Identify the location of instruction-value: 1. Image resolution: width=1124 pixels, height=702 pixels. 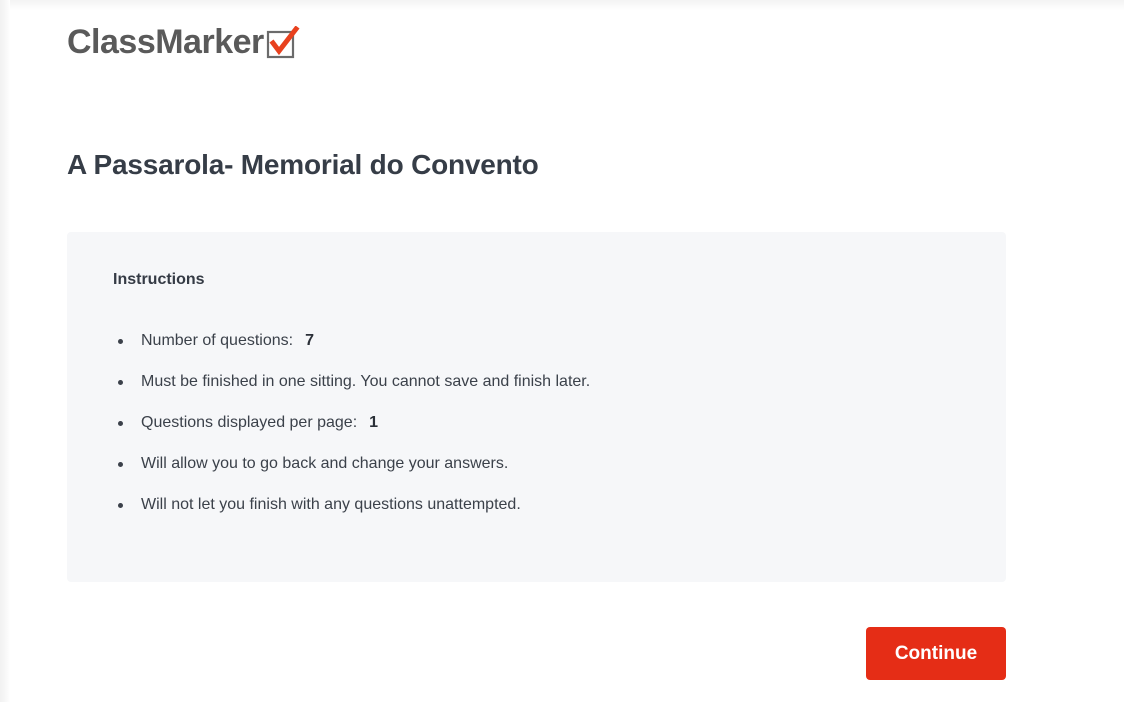
(374, 422).